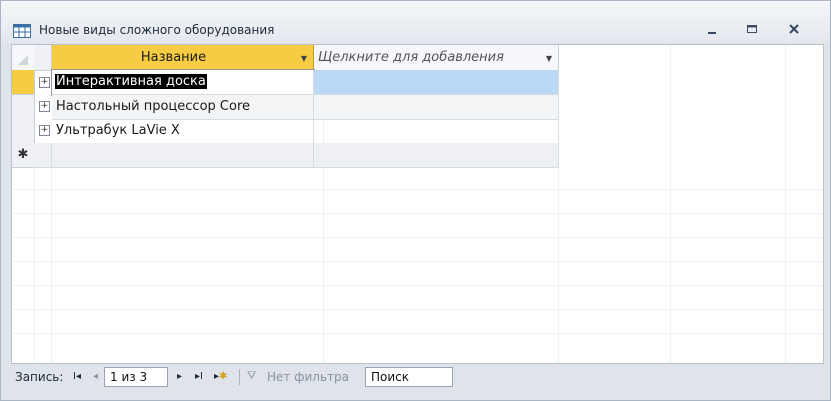  What do you see at coordinates (39, 377) in the screenshot?
I see `record-label: Запись:` at bounding box center [39, 377].